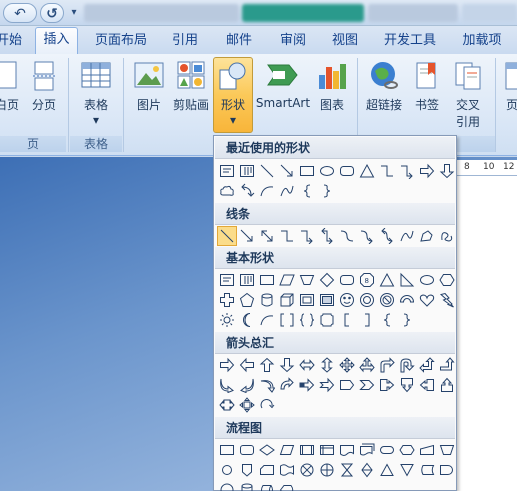 The height and width of the screenshot is (491, 517). I want to click on moon-icon, so click(247, 320).